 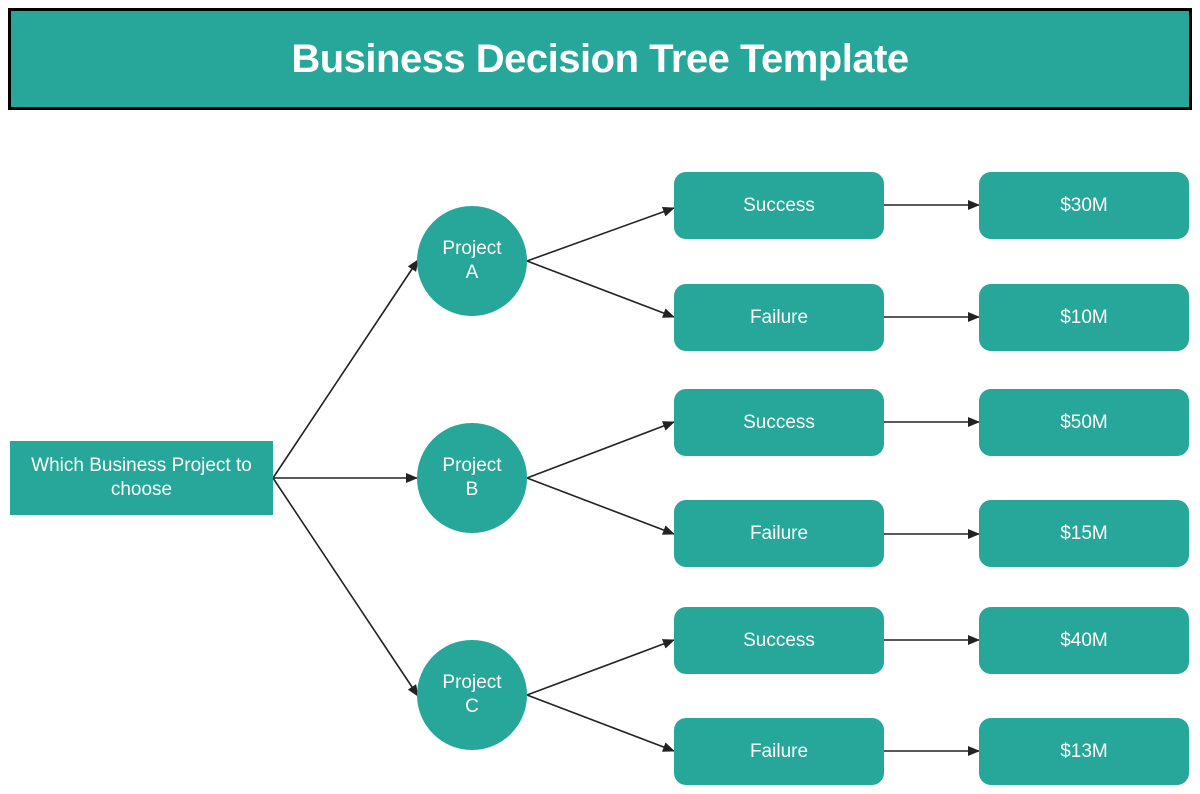 What do you see at coordinates (472, 248) in the screenshot?
I see `project-a-line1: Project` at bounding box center [472, 248].